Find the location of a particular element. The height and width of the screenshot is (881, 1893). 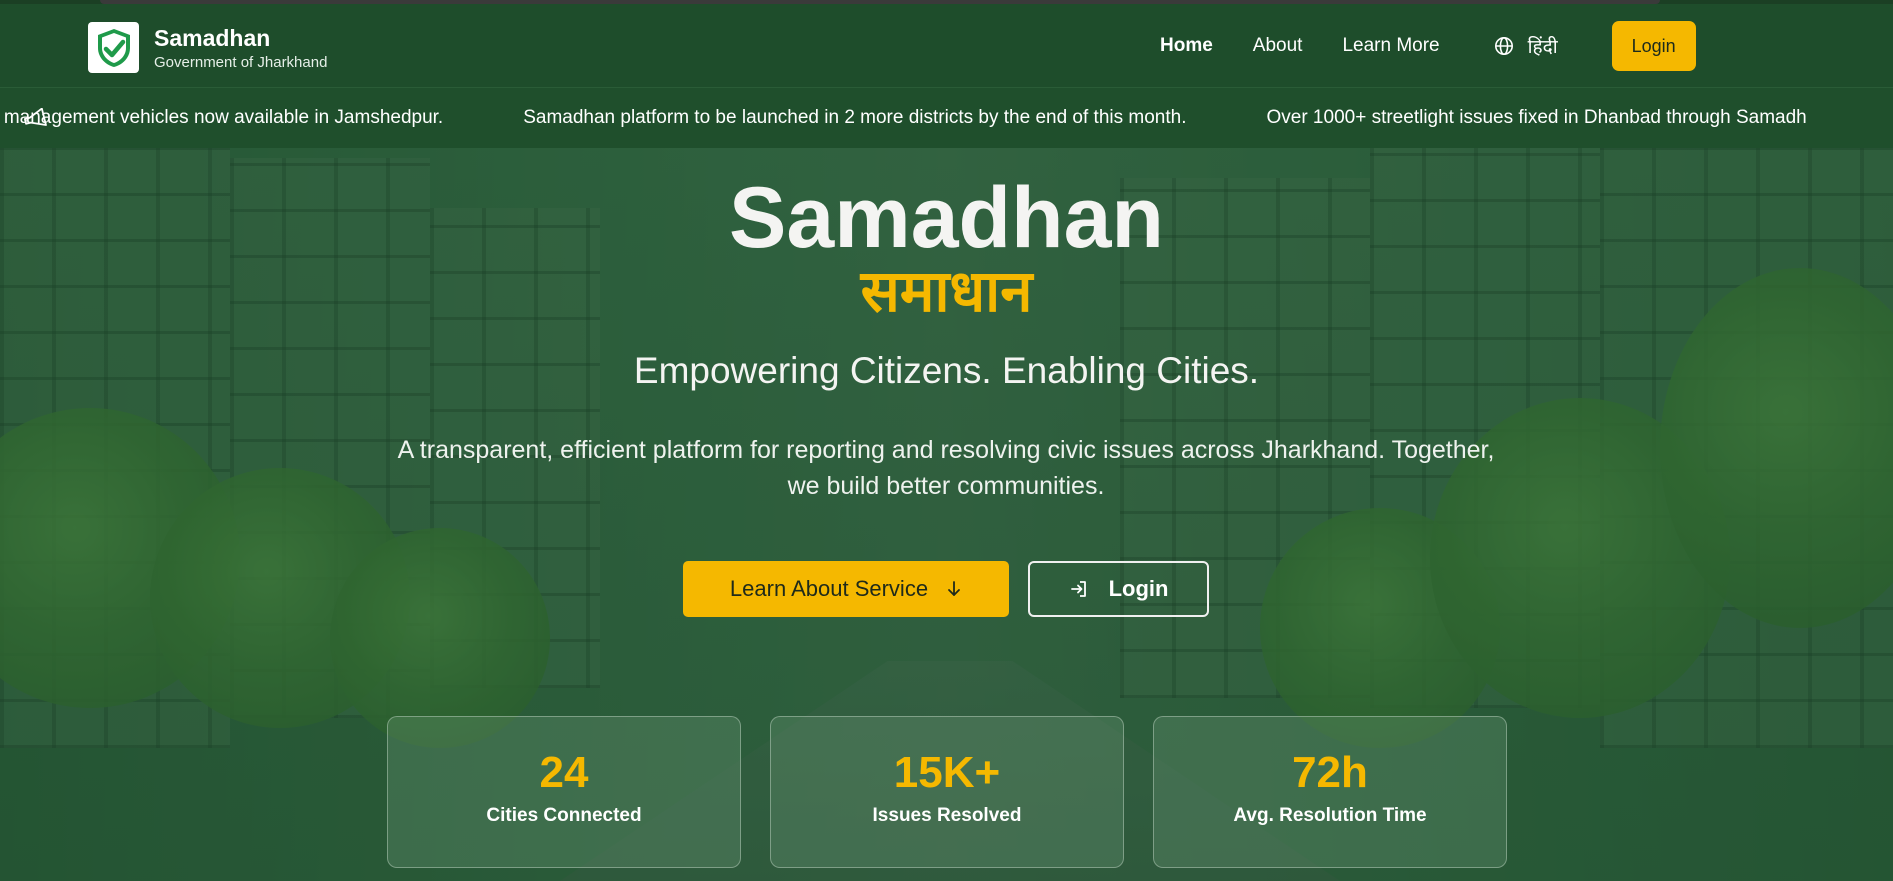

hero-title-hindi: समाधान is located at coordinates (946, 291).